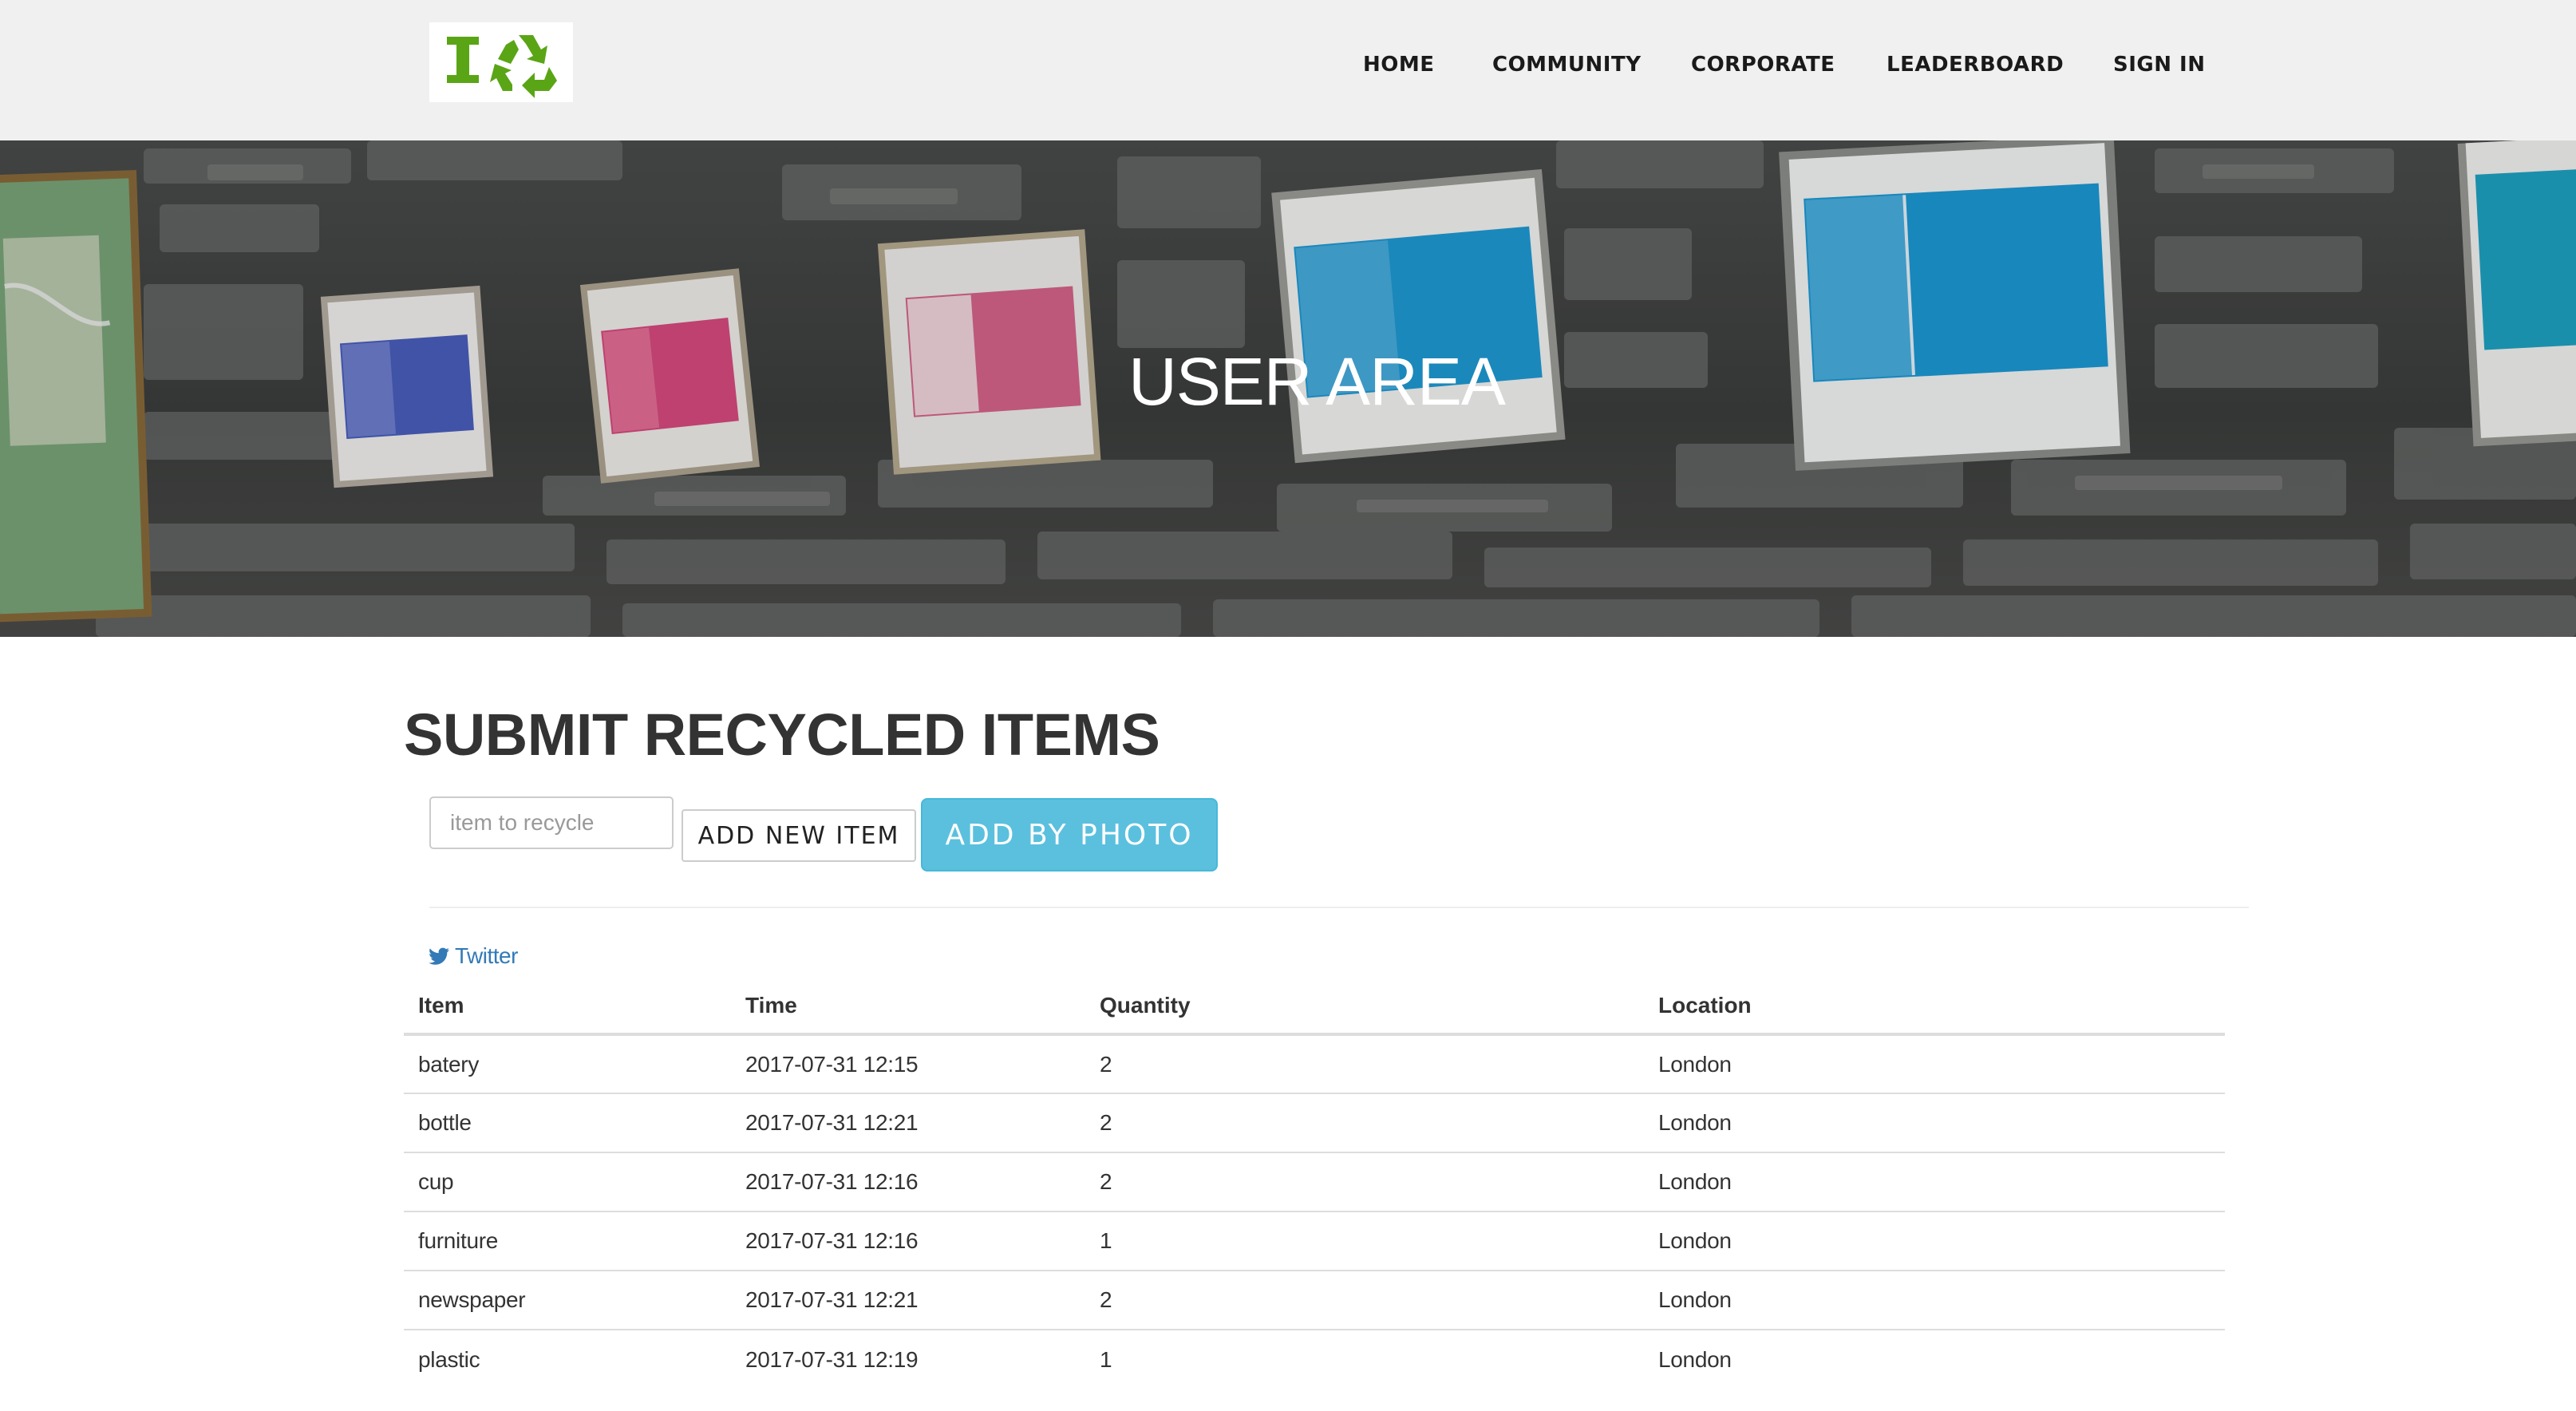 This screenshot has width=2576, height=1411. I want to click on recycle-logo-icon, so click(502, 67).